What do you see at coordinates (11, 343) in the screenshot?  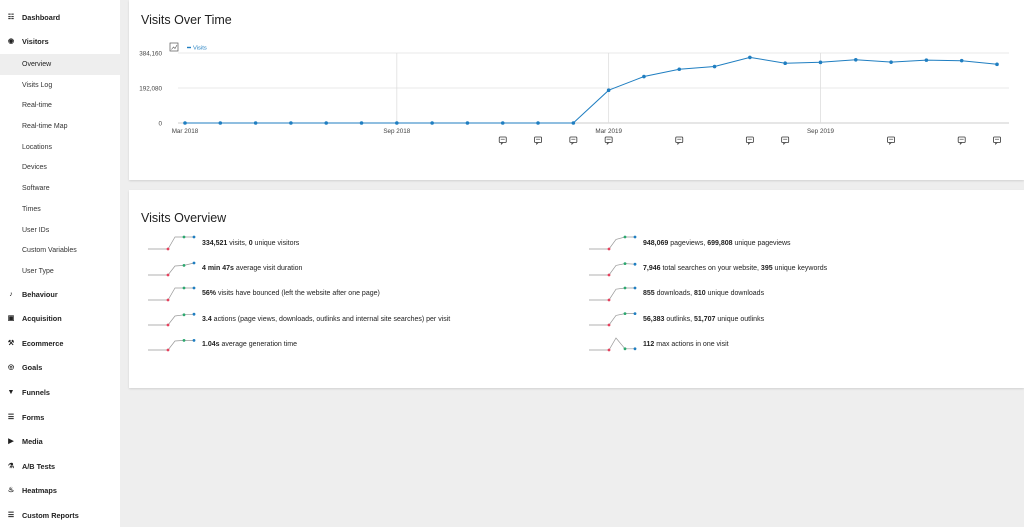 I see `ecommerce-icon: ⚒` at bounding box center [11, 343].